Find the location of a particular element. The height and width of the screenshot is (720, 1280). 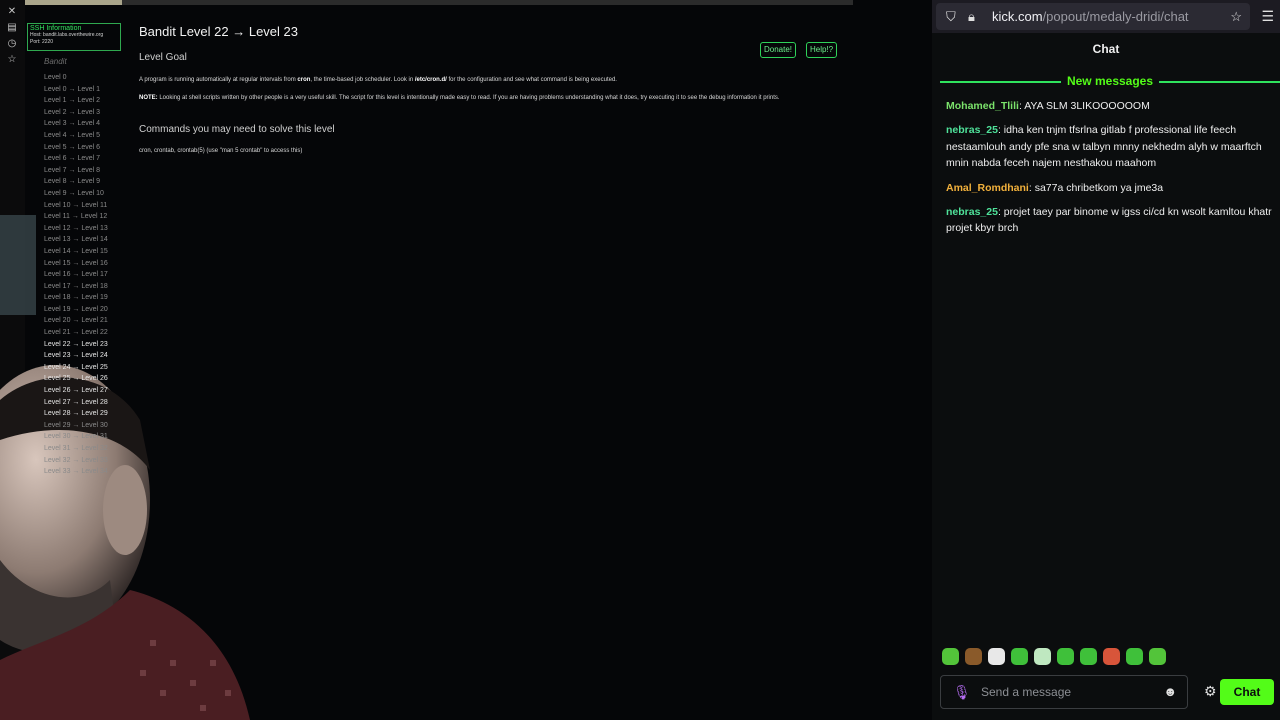

chat-message: Amal_Romdhani: sa77a chribetkom ya jme3a is located at coordinates (1110, 188).